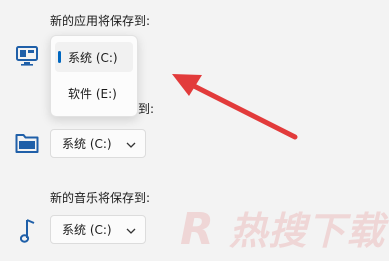 The image size is (389, 261). What do you see at coordinates (307, 231) in the screenshot?
I see `watermark-text: 热搜下载` at bounding box center [307, 231].